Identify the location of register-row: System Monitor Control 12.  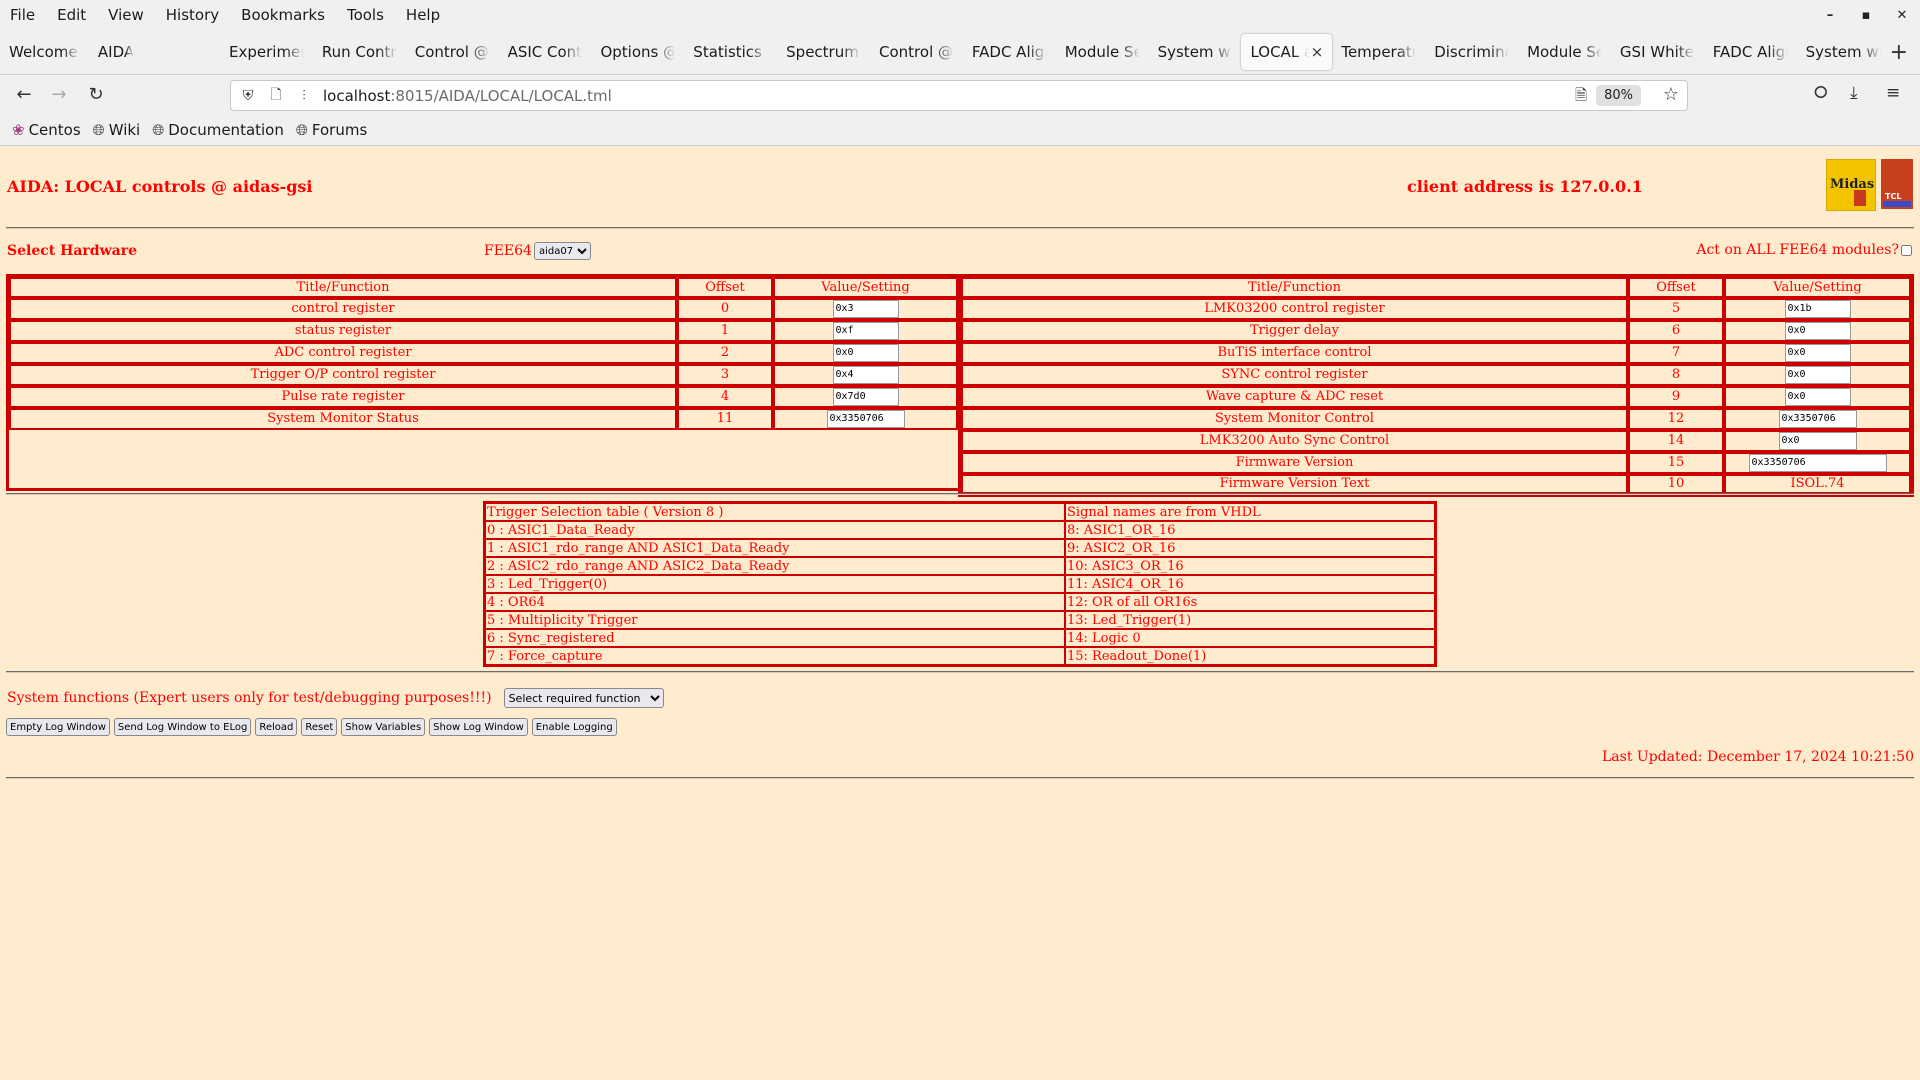
(1436, 418).